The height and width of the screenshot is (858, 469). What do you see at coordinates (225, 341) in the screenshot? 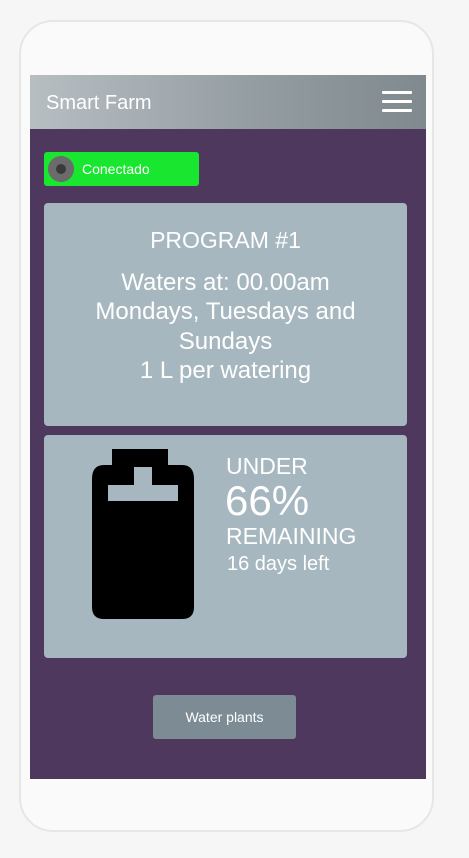
I see `program-schedule-days-cont: Sundays` at bounding box center [225, 341].